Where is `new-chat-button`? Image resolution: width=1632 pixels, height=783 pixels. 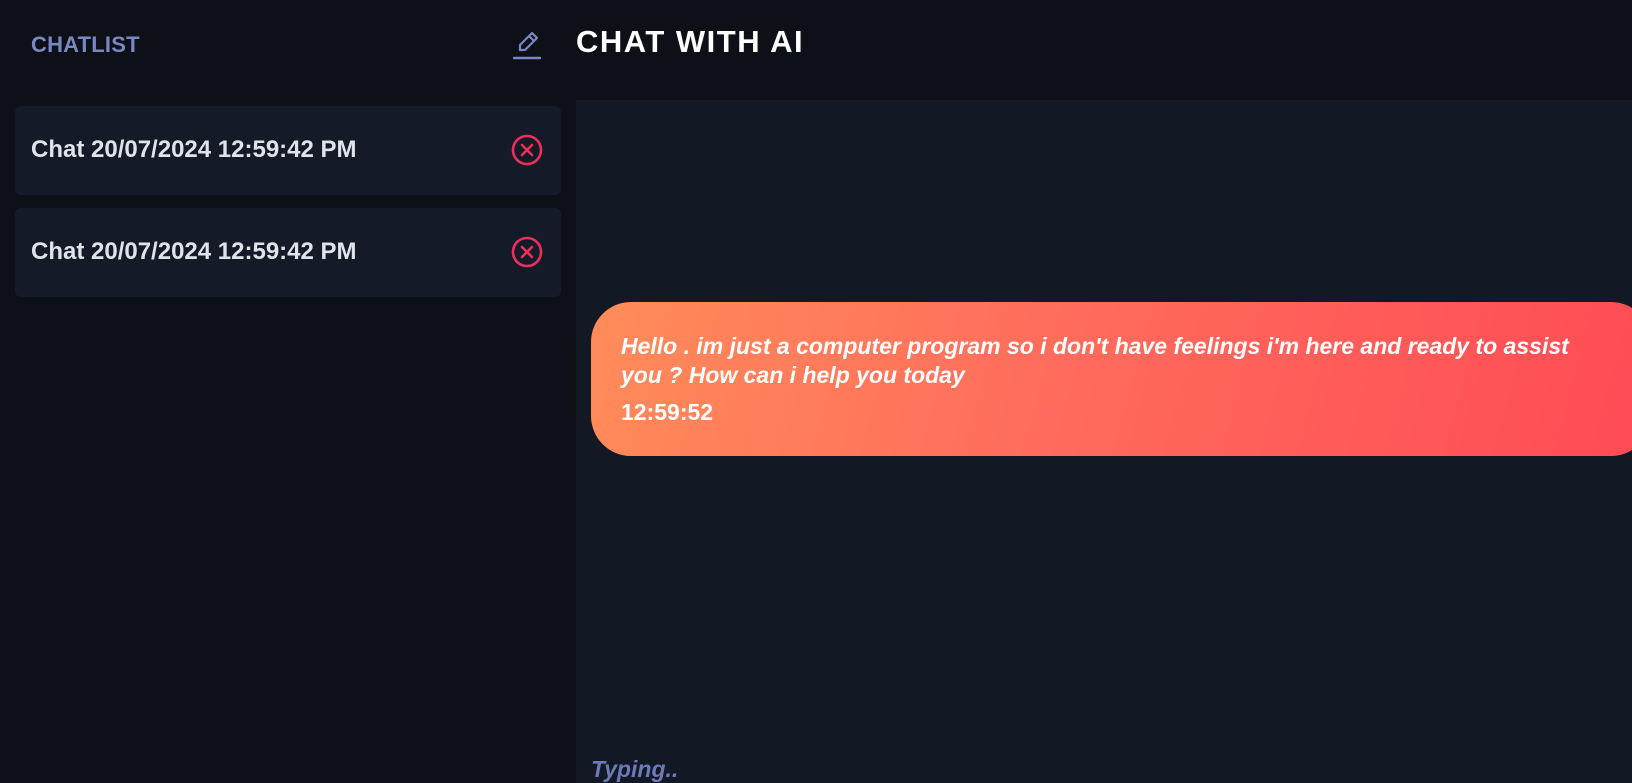
new-chat-button is located at coordinates (527, 44).